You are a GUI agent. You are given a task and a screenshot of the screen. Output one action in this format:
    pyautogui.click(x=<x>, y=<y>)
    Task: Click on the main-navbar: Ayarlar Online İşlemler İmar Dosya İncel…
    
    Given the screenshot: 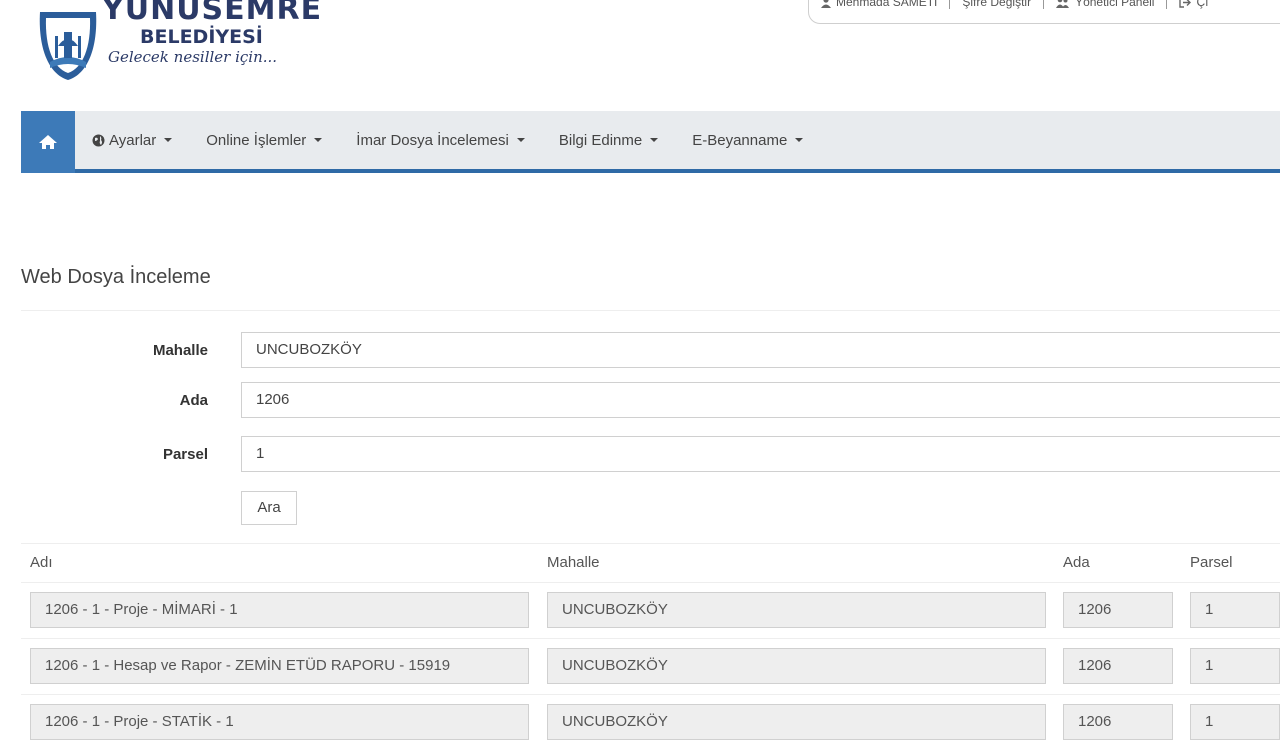 What is the action you would take?
    pyautogui.click(x=650, y=142)
    